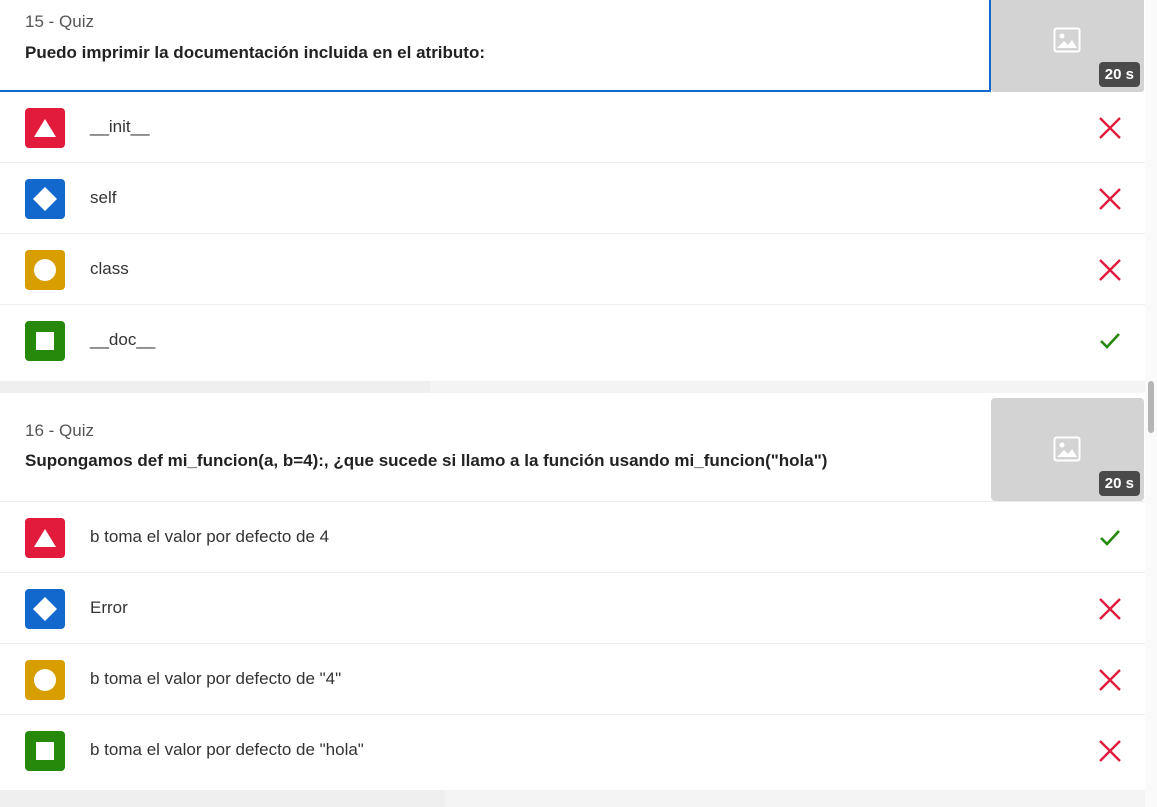 The width and height of the screenshot is (1157, 807). I want to click on answer-option: b toma el valor por defecto de "4", so click(572, 679).